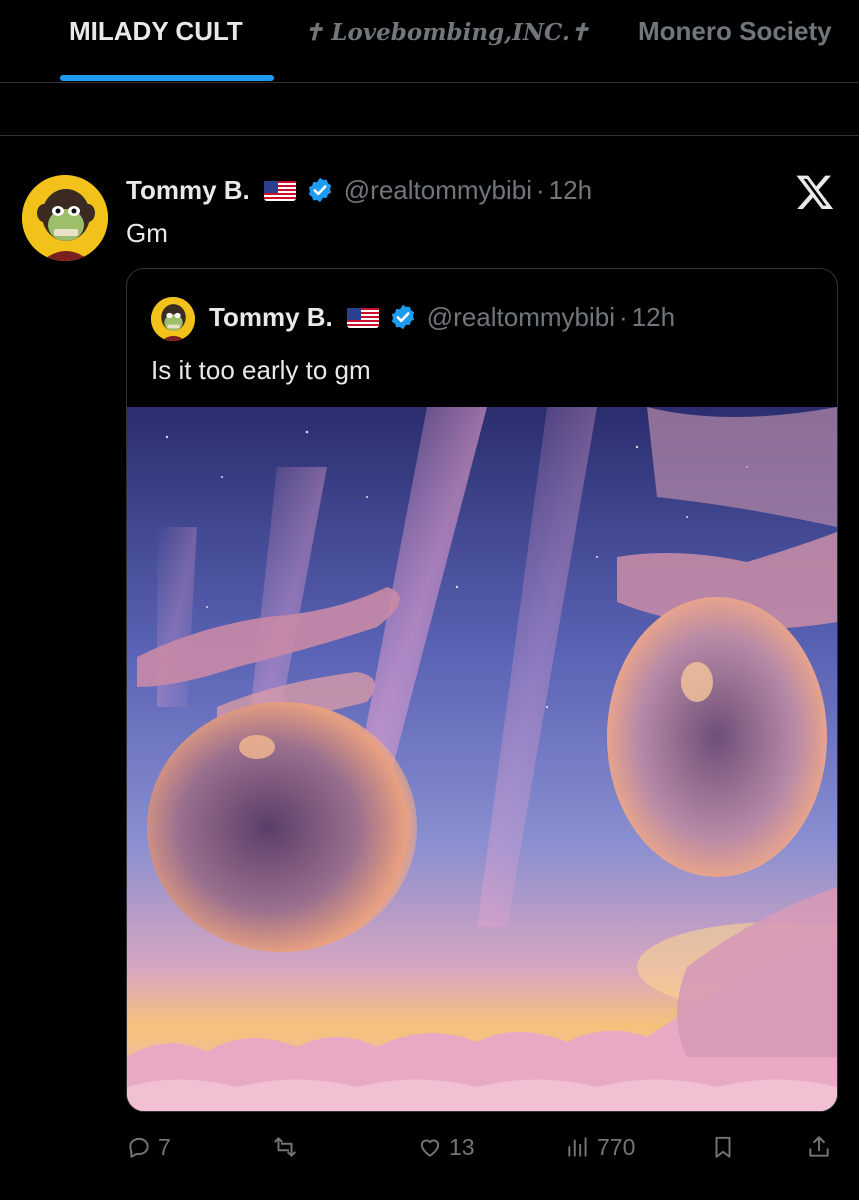 Image resolution: width=859 pixels, height=1200 pixels. What do you see at coordinates (164, 1146) in the screenshot?
I see `reply-count: 7` at bounding box center [164, 1146].